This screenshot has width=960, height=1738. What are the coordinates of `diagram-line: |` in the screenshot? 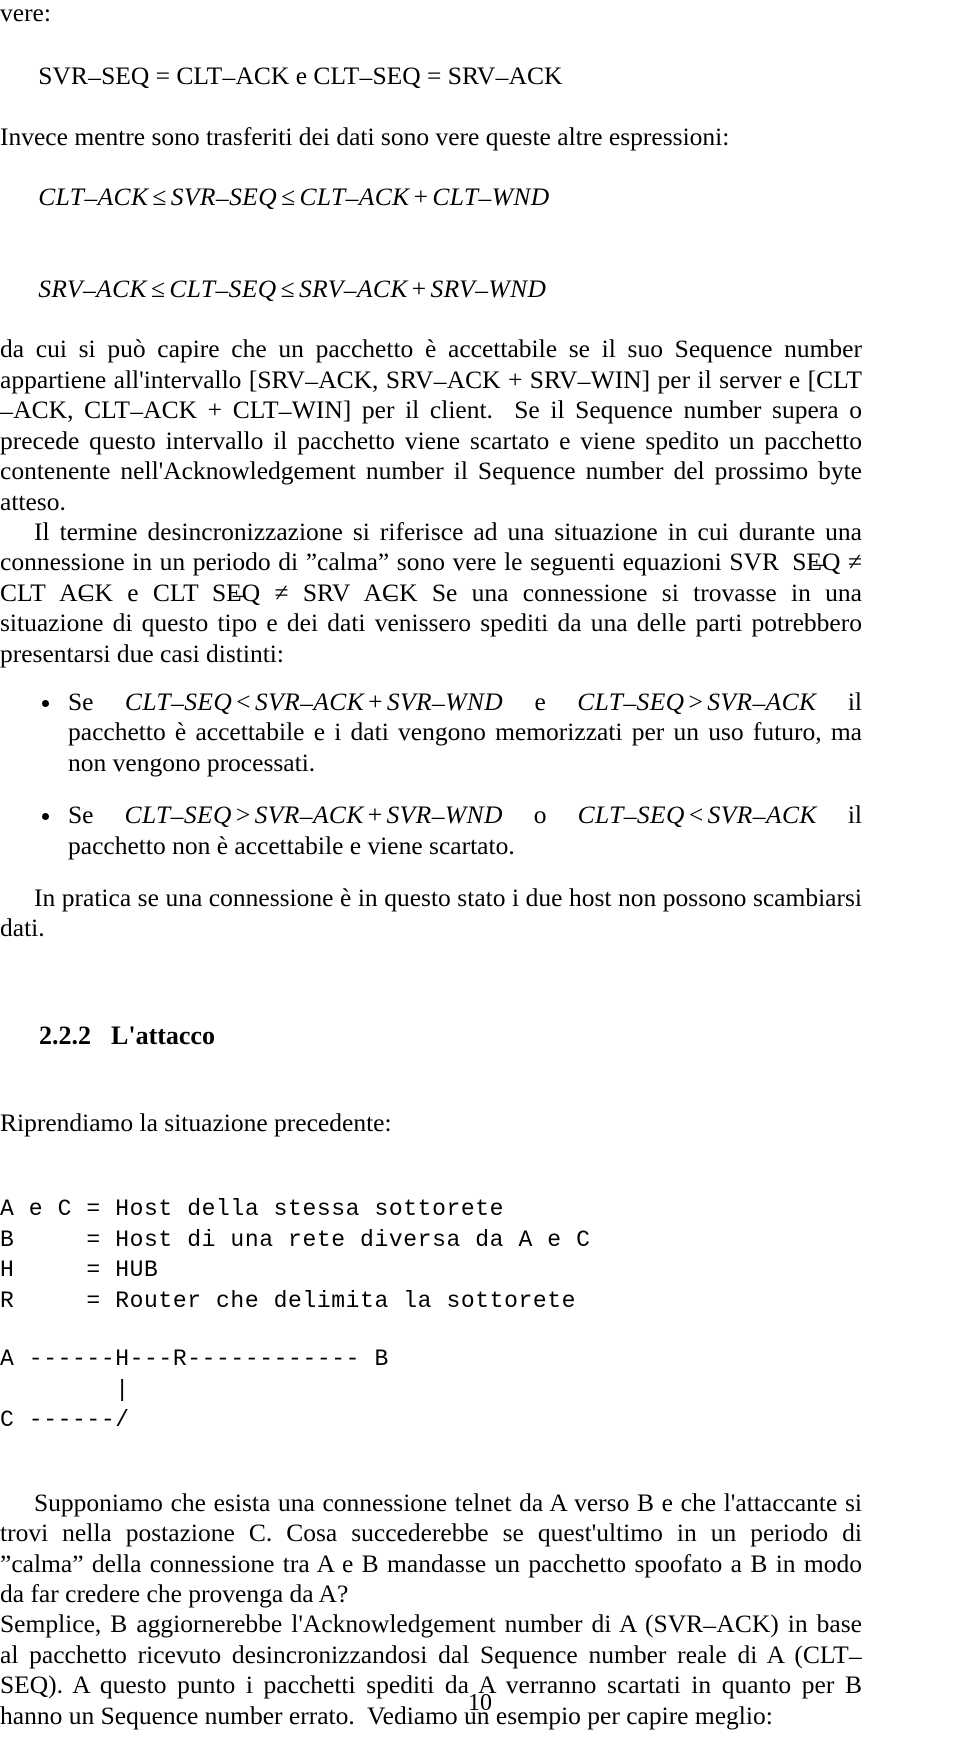 It's located at (65, 1389).